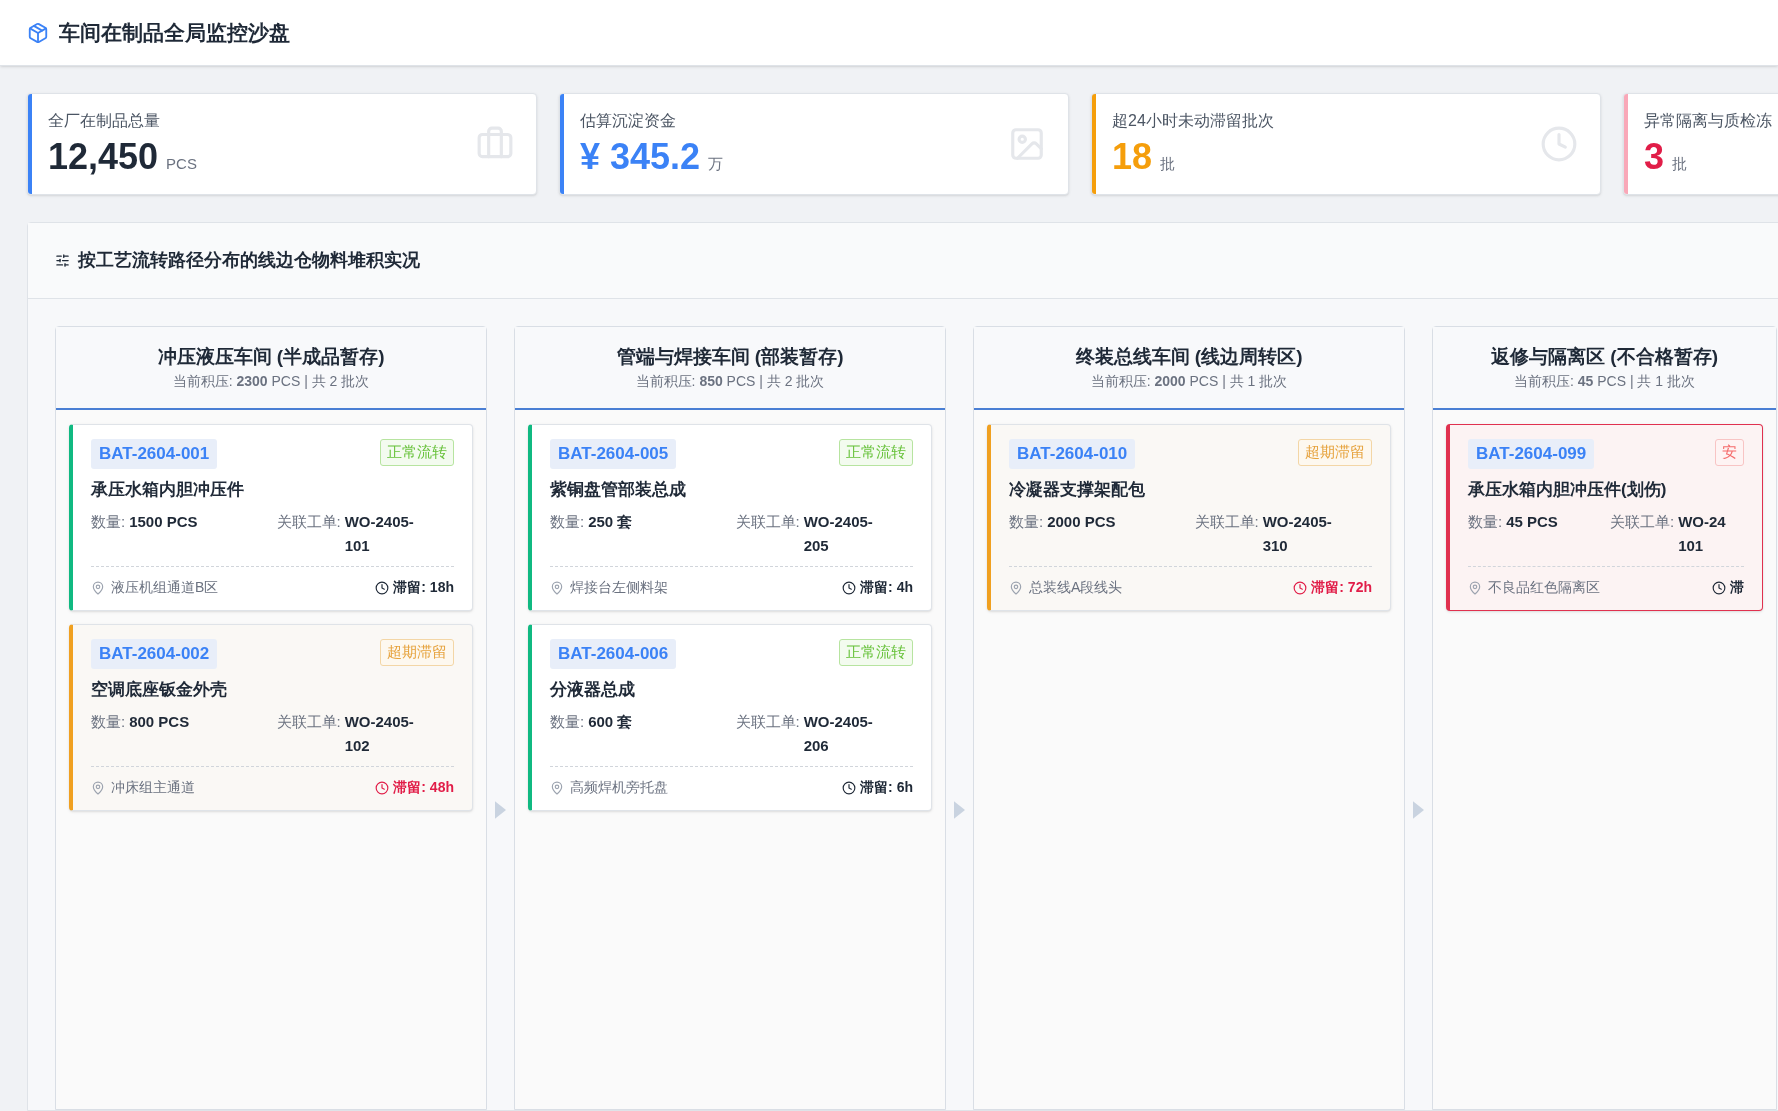  I want to click on column-summary: 当前积压: 850 PCS | 共 2 批次, so click(730, 382).